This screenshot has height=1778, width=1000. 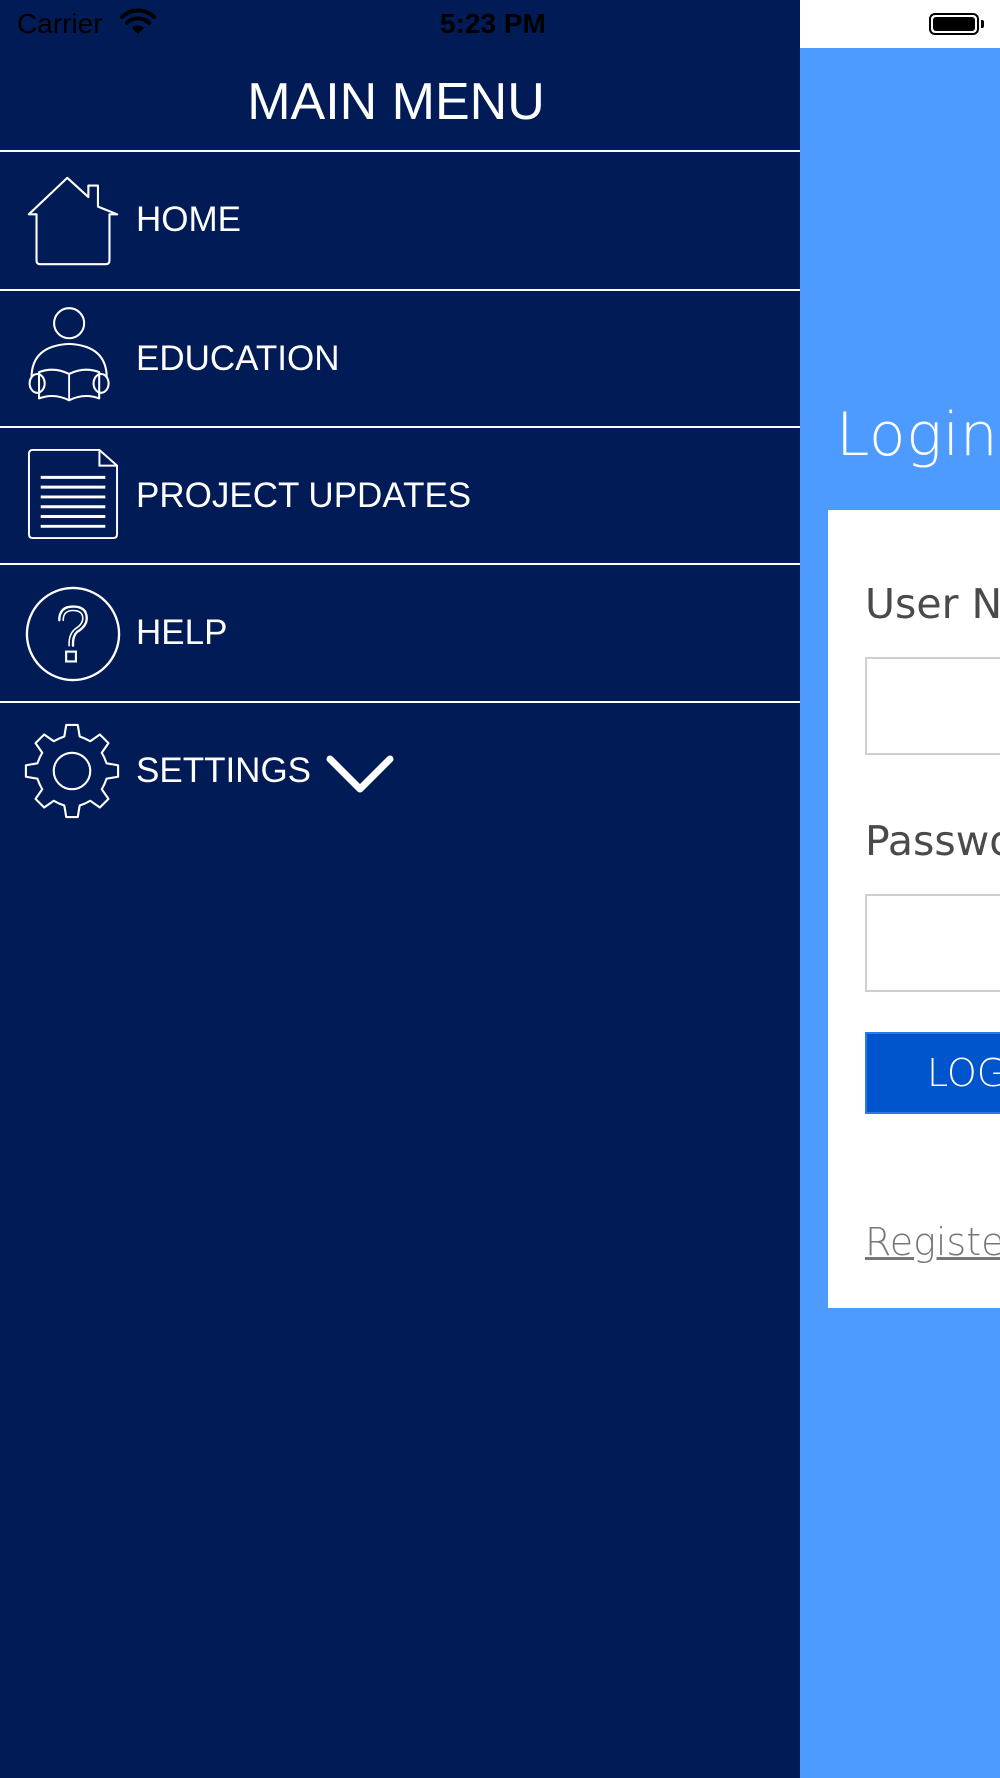 What do you see at coordinates (73, 634) in the screenshot?
I see `help-question-icon` at bounding box center [73, 634].